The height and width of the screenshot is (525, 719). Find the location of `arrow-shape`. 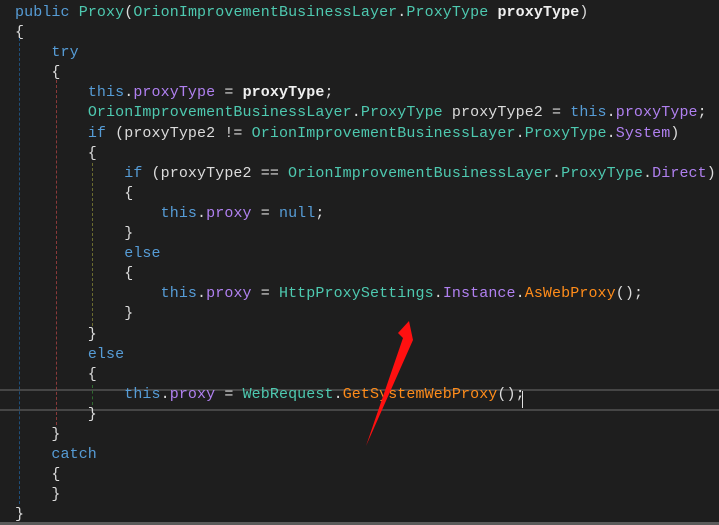

arrow-shape is located at coordinates (389, 383).